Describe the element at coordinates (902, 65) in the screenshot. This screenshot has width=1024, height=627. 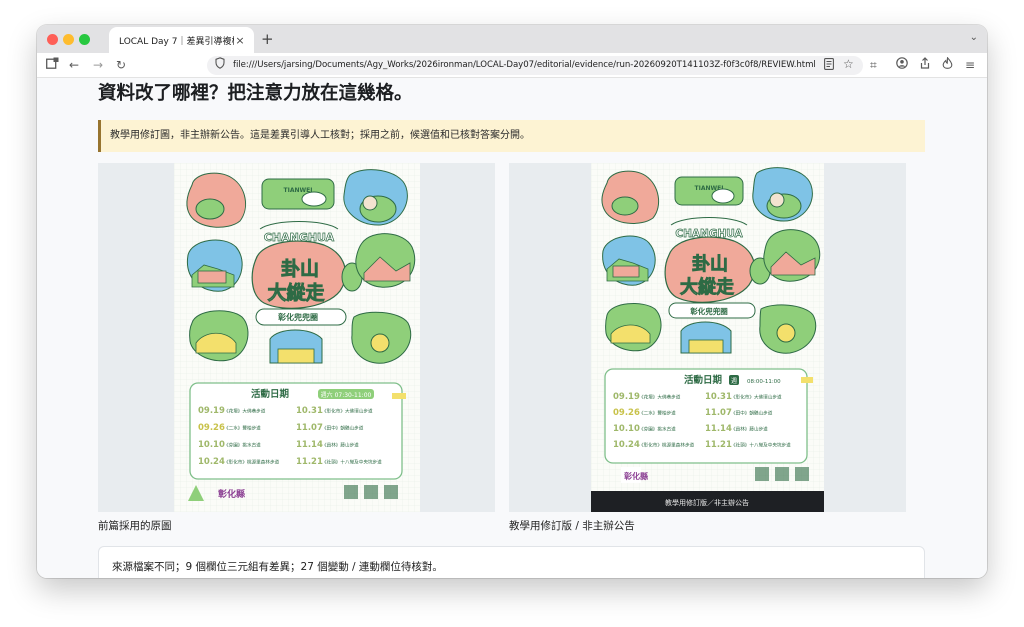
I see `account-icon` at that location.